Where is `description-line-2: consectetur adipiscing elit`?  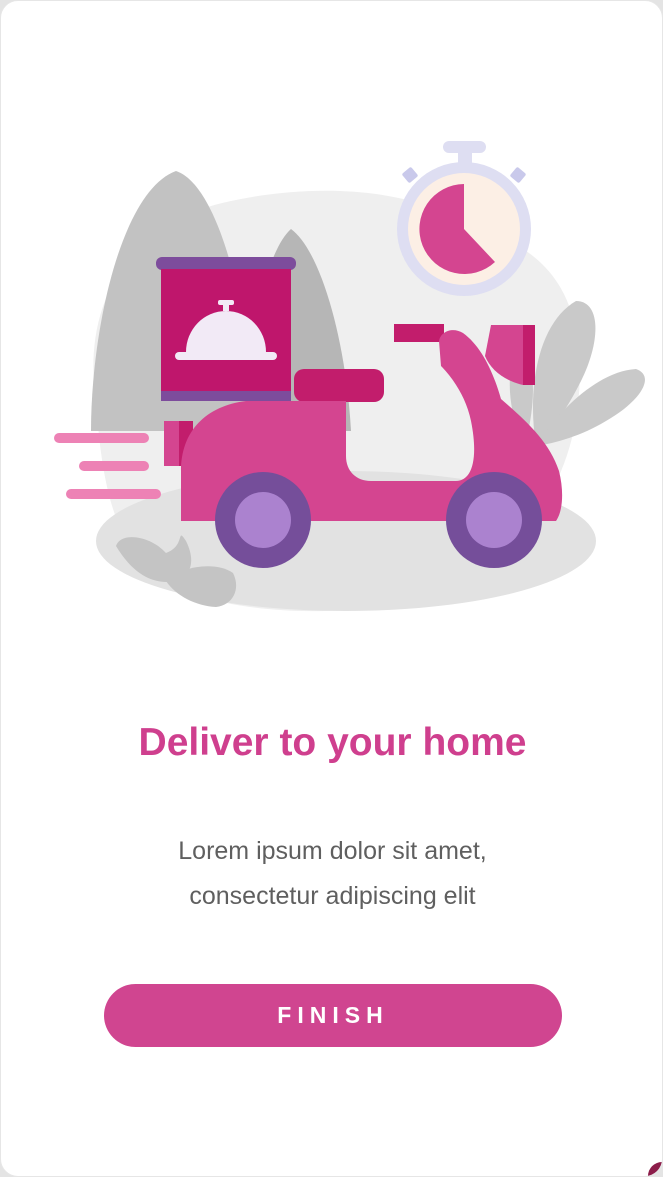
description-line-2: consectetur adipiscing elit is located at coordinates (332, 896).